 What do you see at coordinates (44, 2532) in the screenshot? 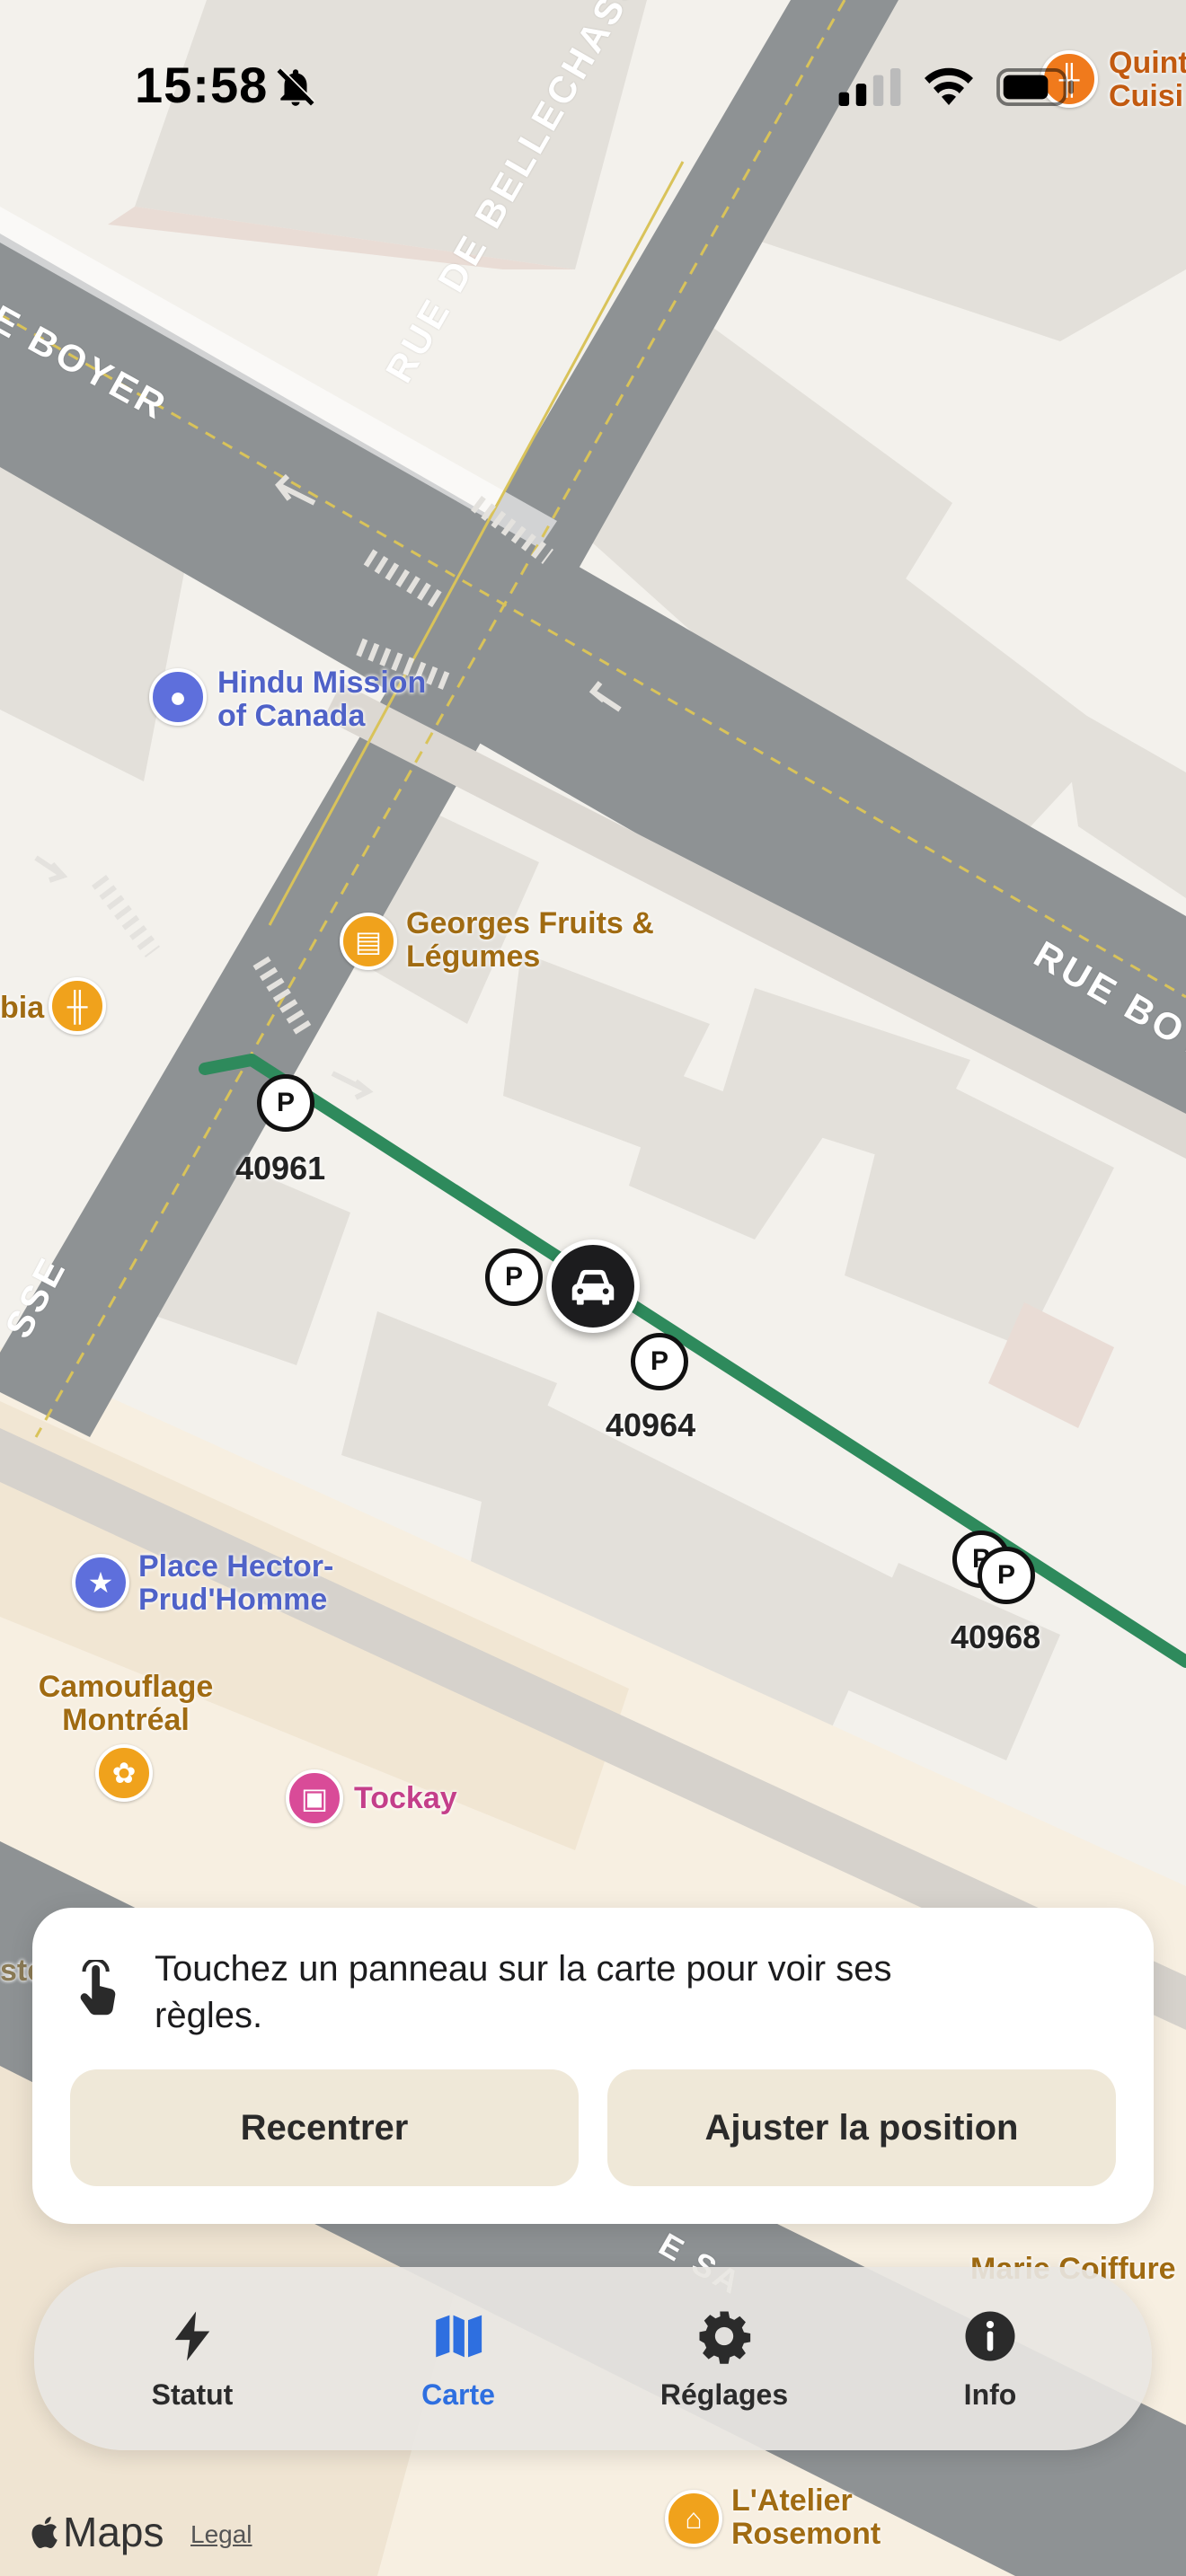
I see `apple-logo-icon` at bounding box center [44, 2532].